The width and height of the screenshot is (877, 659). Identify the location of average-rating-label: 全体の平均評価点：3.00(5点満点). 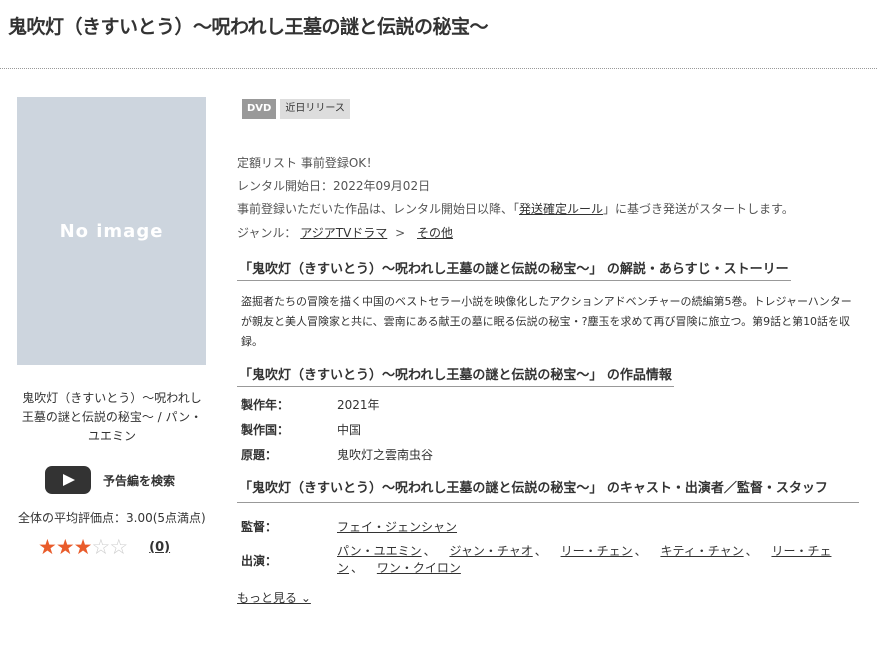
(112, 518).